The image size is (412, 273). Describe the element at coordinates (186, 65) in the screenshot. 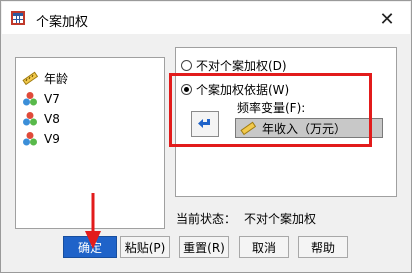

I see `radio-do-not-weight` at that location.